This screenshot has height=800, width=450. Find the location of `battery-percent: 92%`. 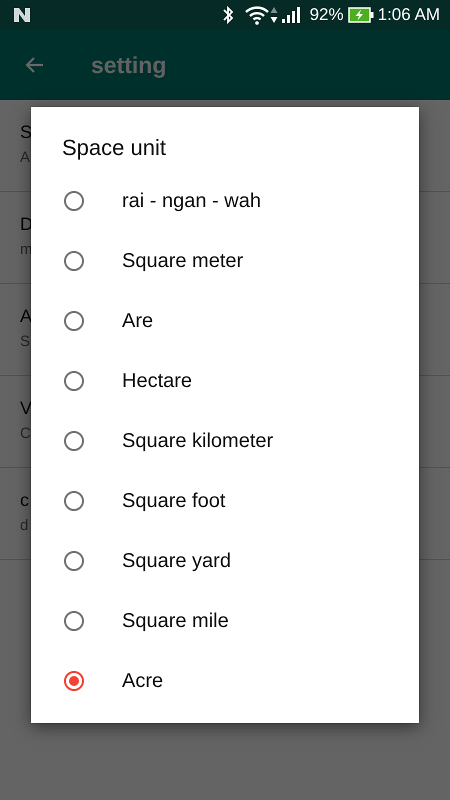

battery-percent: 92% is located at coordinates (327, 15).